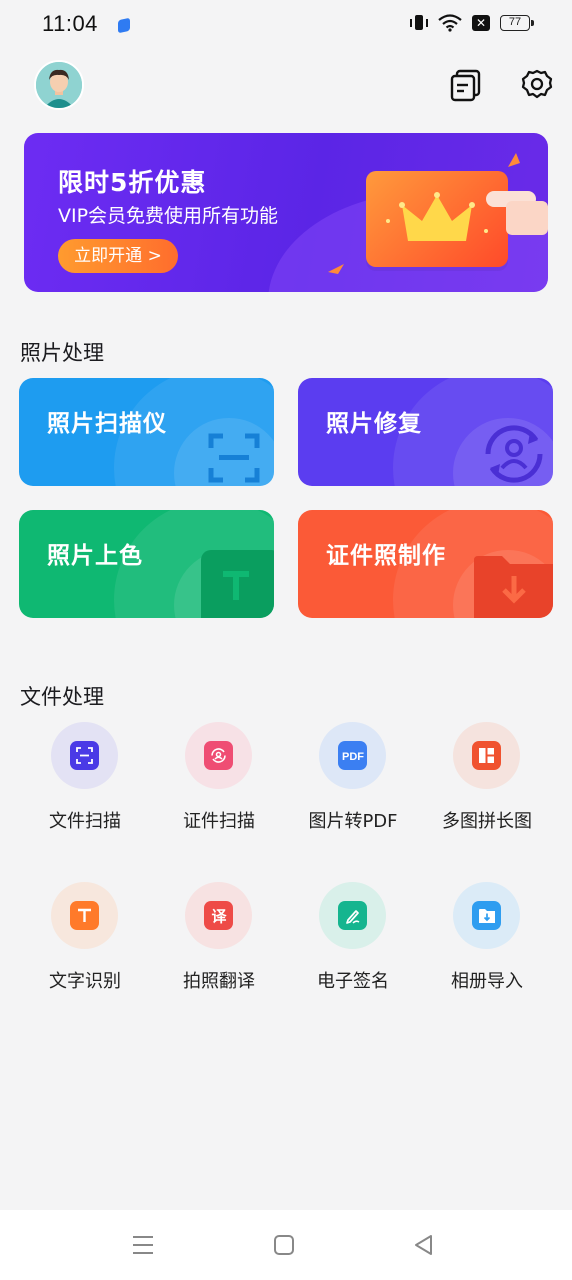  What do you see at coordinates (85, 821) in the screenshot?
I see `tool-label: 文件扫描` at bounding box center [85, 821].